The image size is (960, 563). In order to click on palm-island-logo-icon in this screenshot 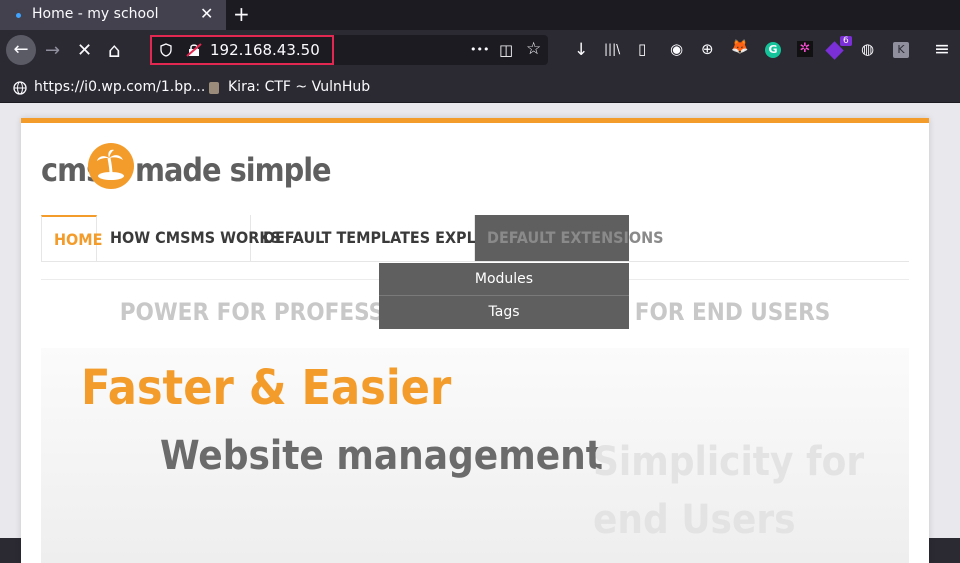, I will do `click(111, 166)`.